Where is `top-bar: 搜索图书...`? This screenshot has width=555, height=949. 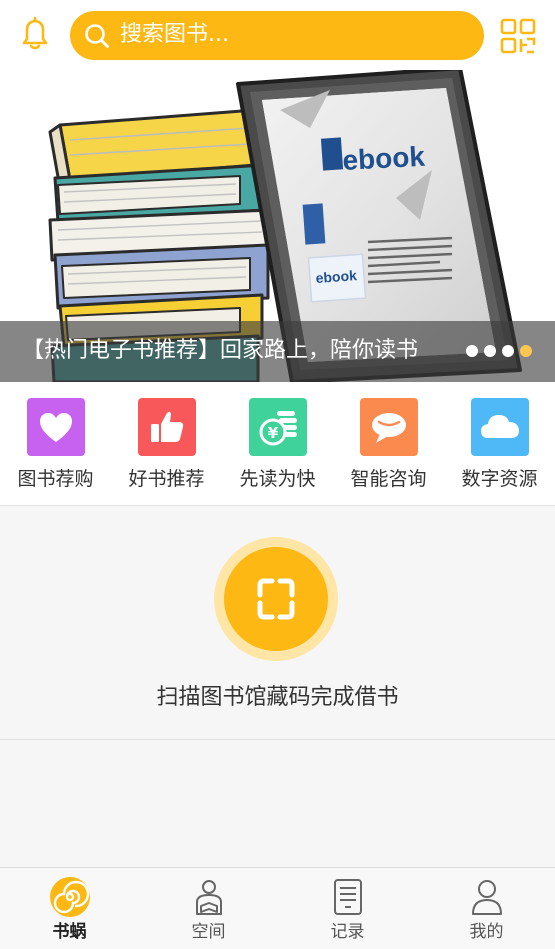
top-bar: 搜索图书... is located at coordinates (277, 36).